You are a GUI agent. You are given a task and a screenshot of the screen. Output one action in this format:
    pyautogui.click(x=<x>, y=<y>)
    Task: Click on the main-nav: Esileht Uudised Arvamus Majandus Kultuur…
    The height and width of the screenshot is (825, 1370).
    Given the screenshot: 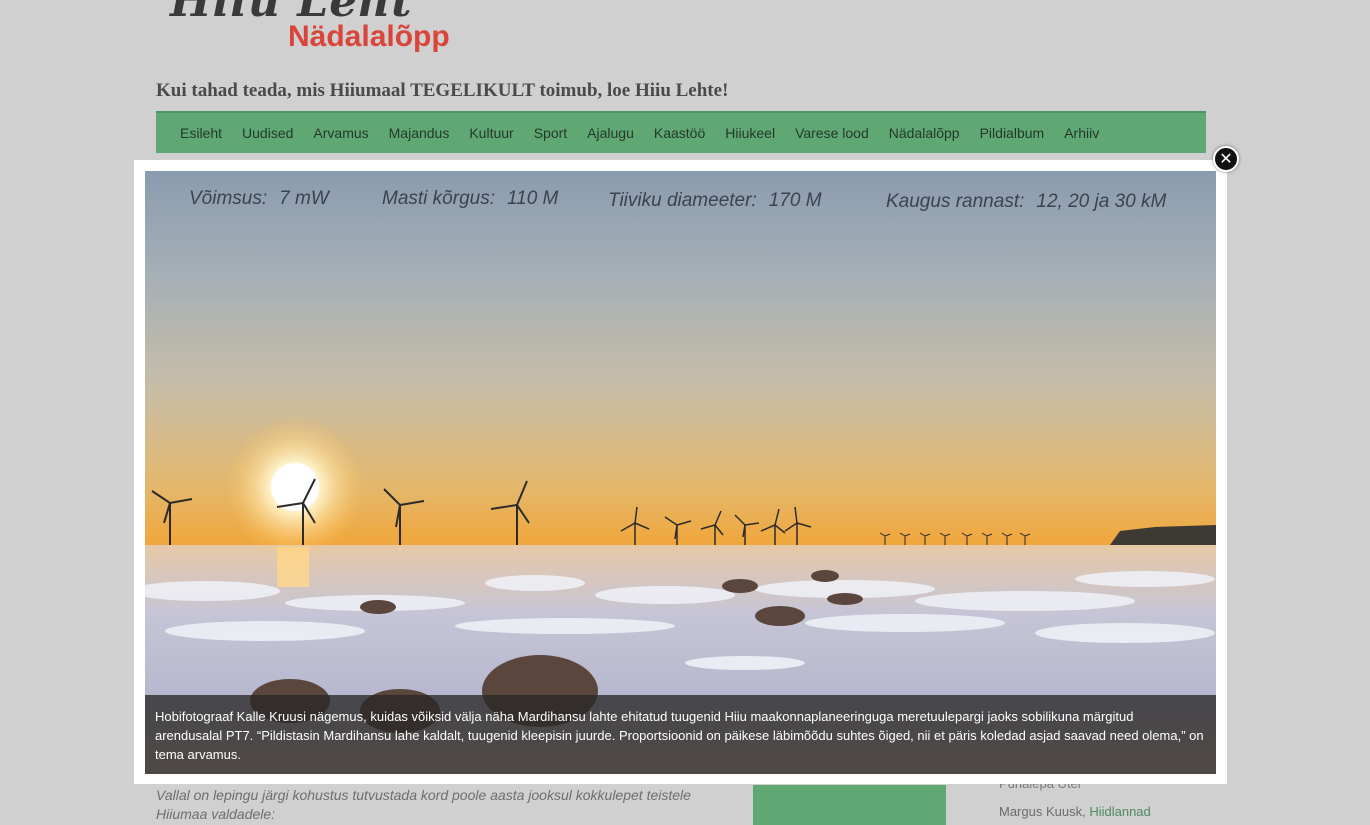 What is the action you would take?
    pyautogui.click(x=681, y=132)
    